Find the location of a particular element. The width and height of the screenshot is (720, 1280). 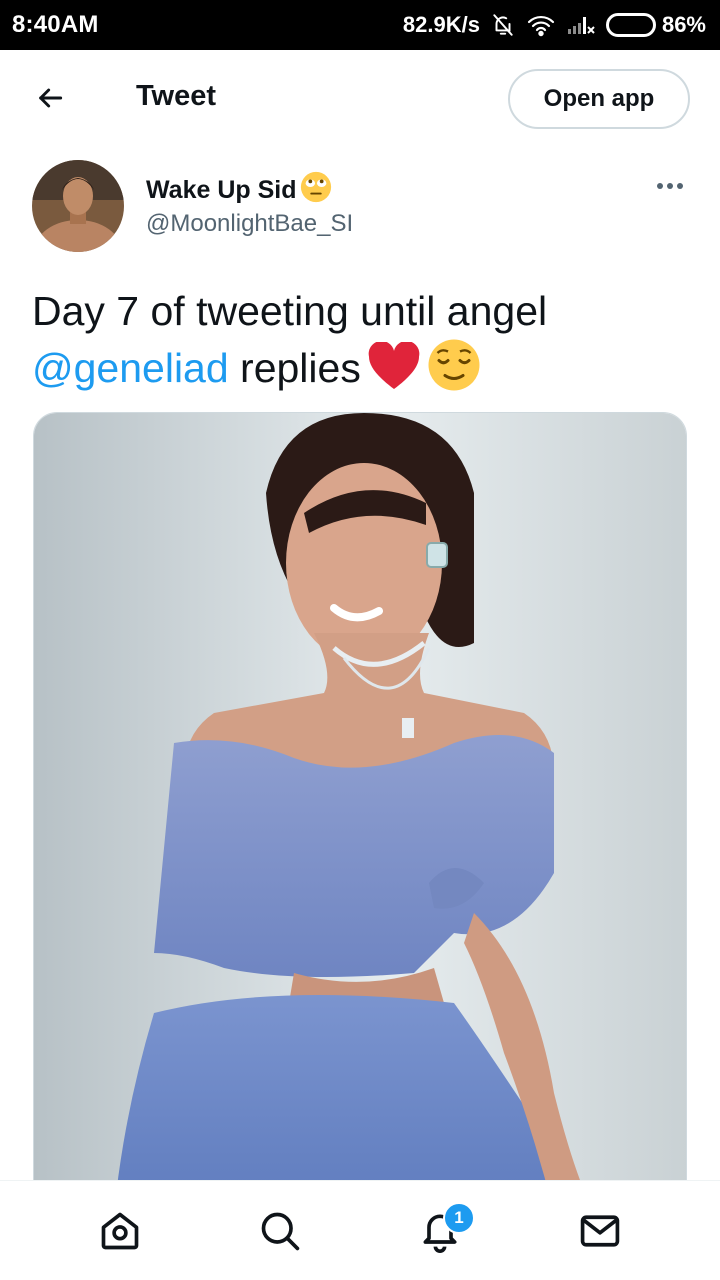

notification-badge: 1 is located at coordinates (459, 1217).